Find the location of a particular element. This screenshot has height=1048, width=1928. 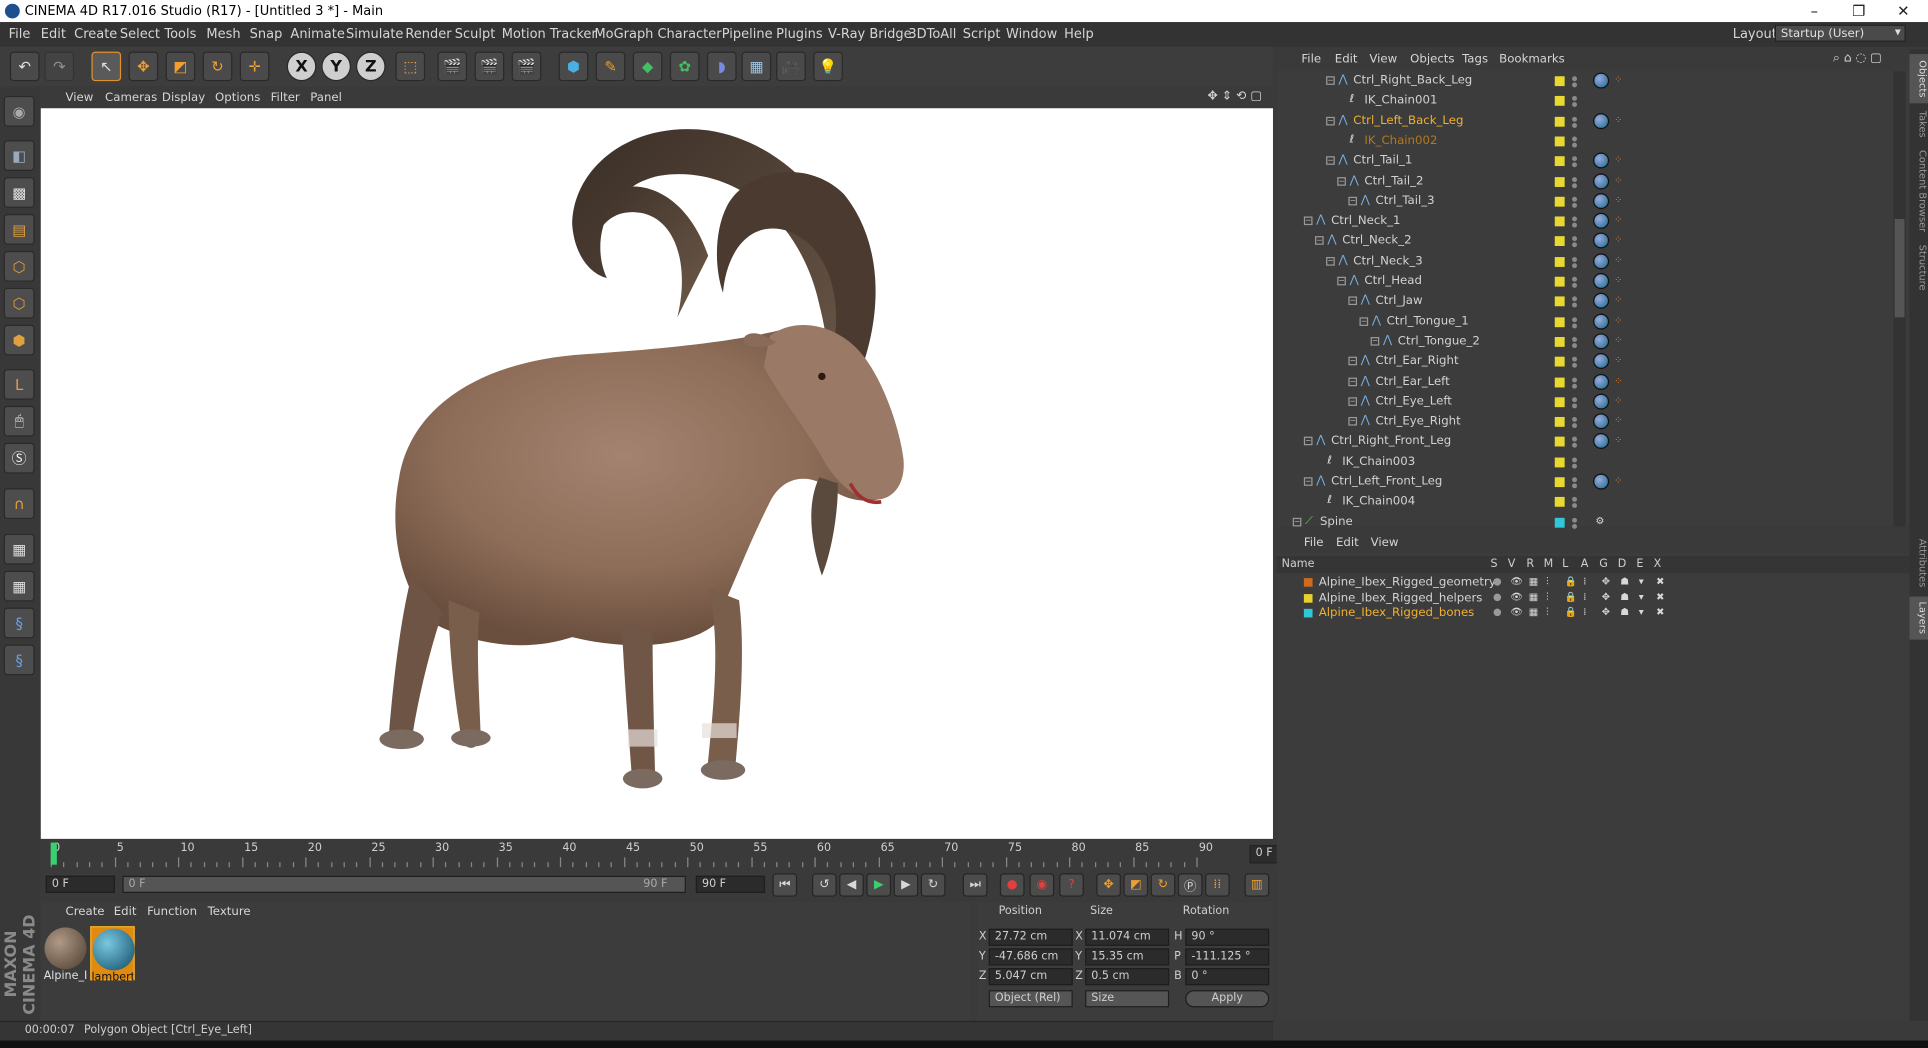

axis-mode-button: L is located at coordinates (19, 384).